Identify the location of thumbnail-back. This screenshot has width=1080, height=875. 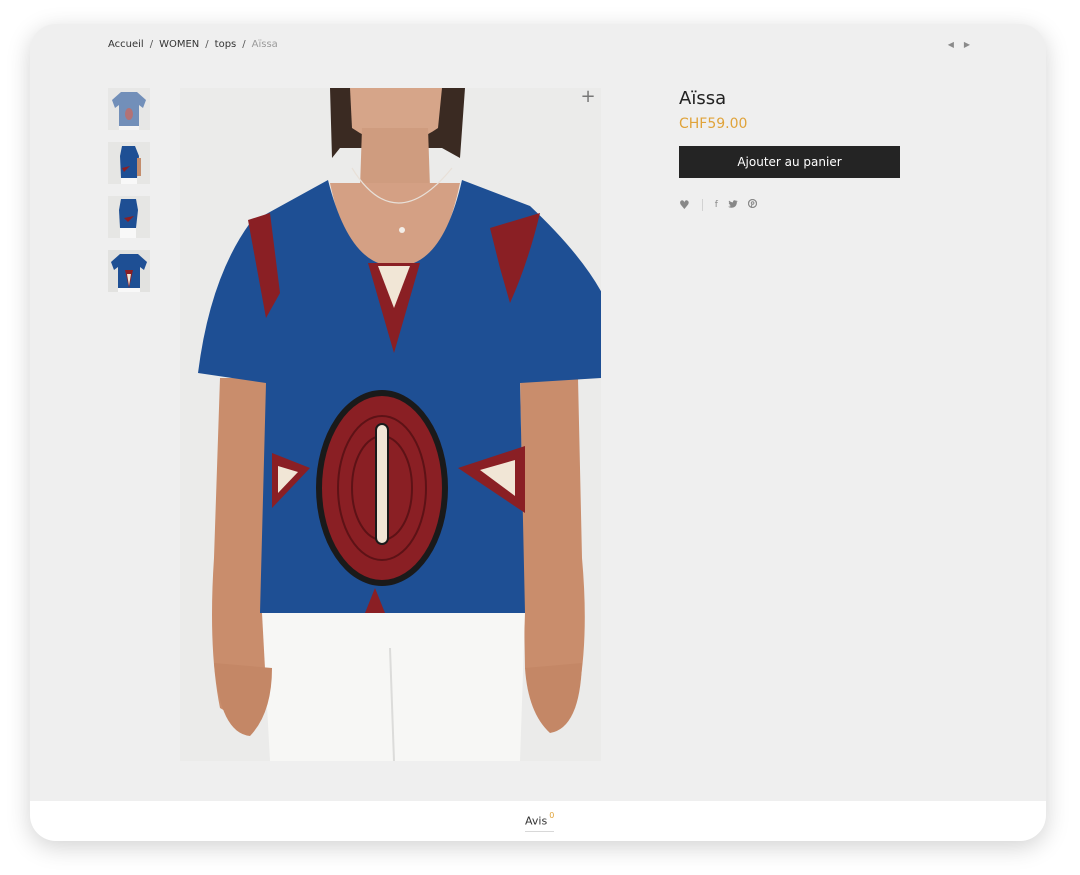
(129, 271).